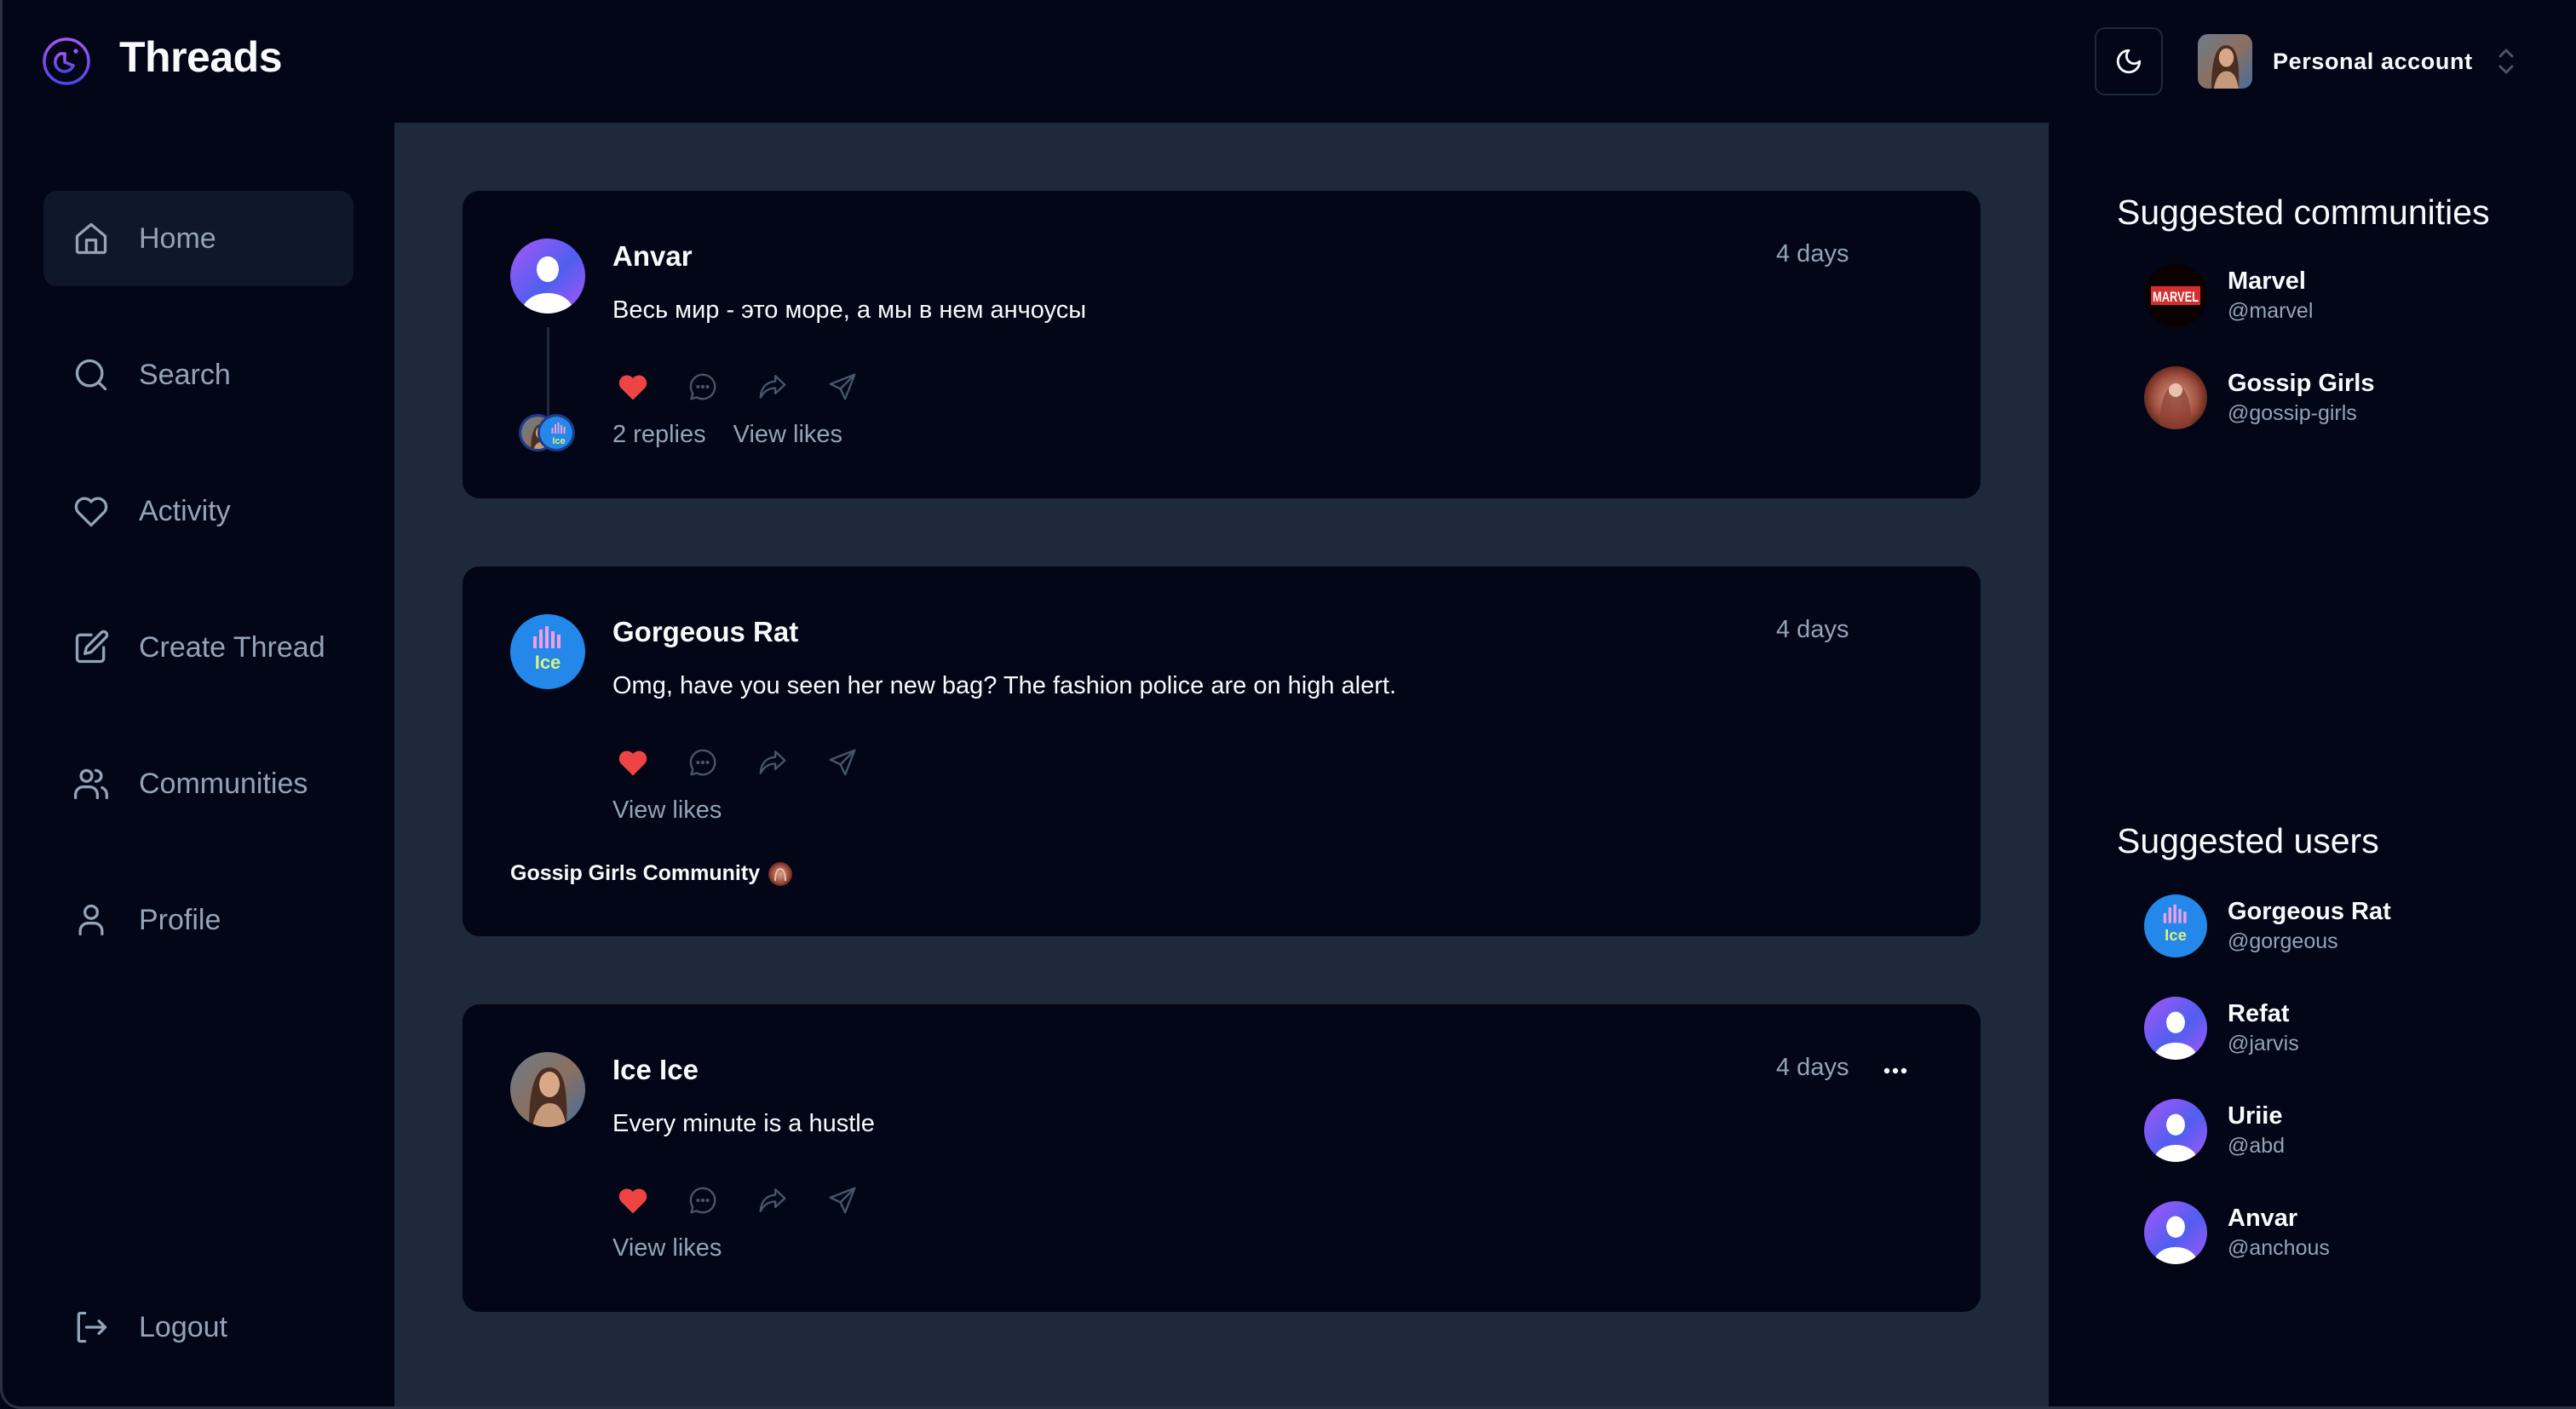  I want to click on community-item-marvel: MARVEL Marvel @marvel, so click(2228, 295).